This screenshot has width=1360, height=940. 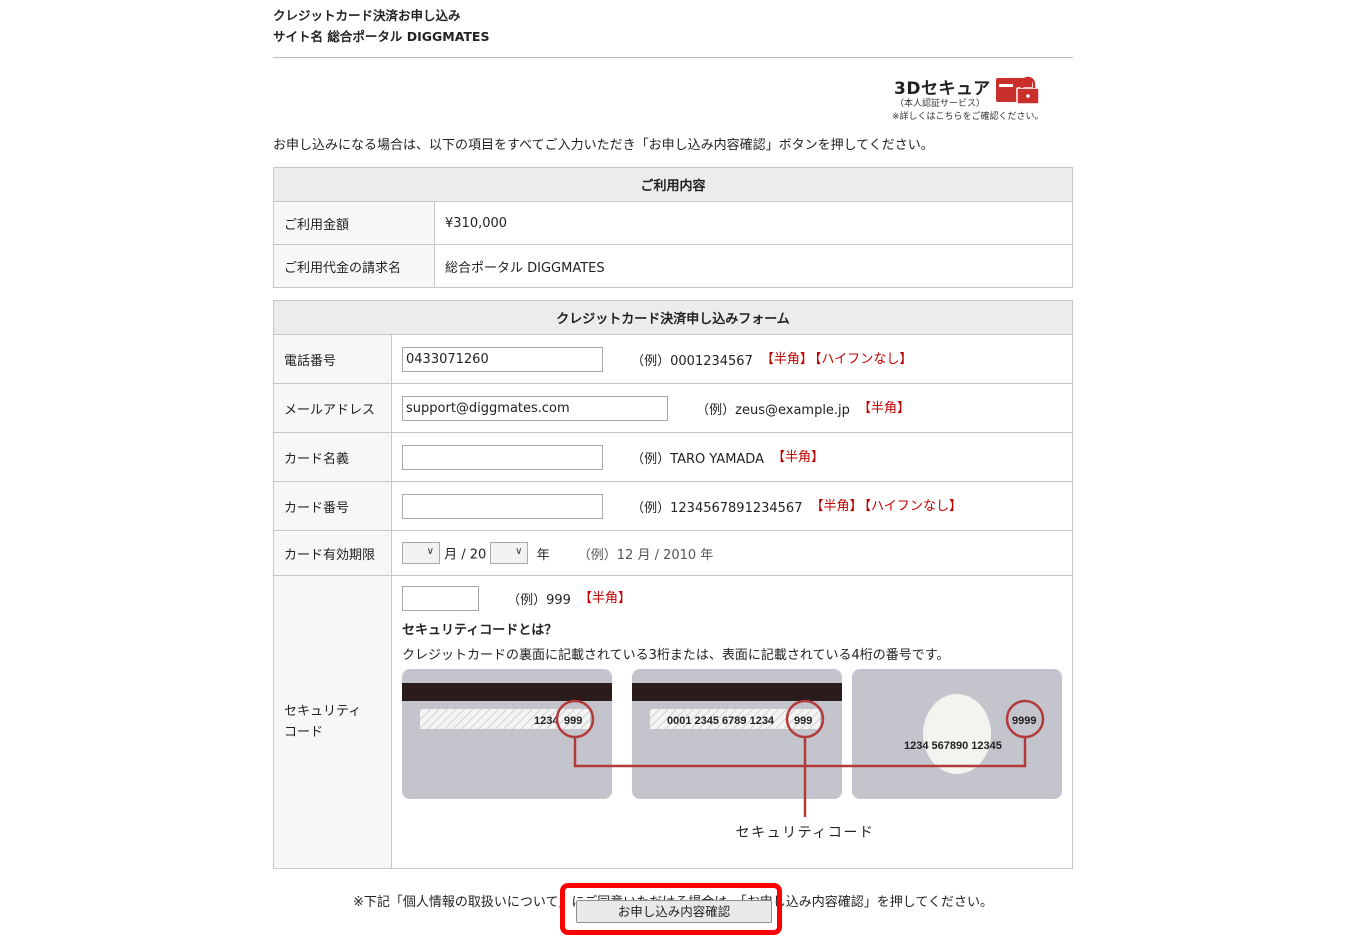 What do you see at coordinates (354, 266) in the screenshot?
I see `billing-name-label: ご利用代金の請求名` at bounding box center [354, 266].